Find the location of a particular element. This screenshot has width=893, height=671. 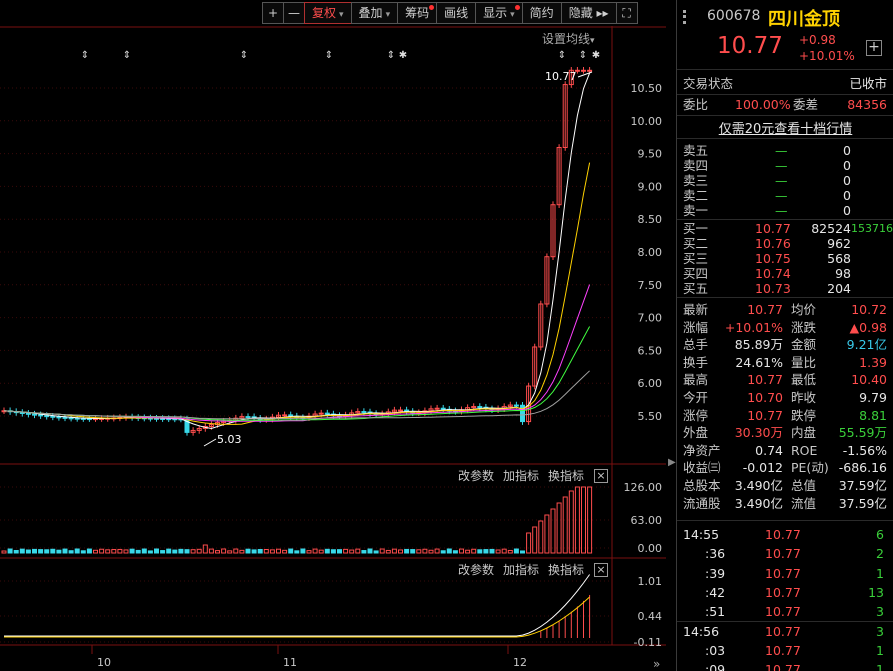

toolbar-button-0: + is located at coordinates (273, 13).